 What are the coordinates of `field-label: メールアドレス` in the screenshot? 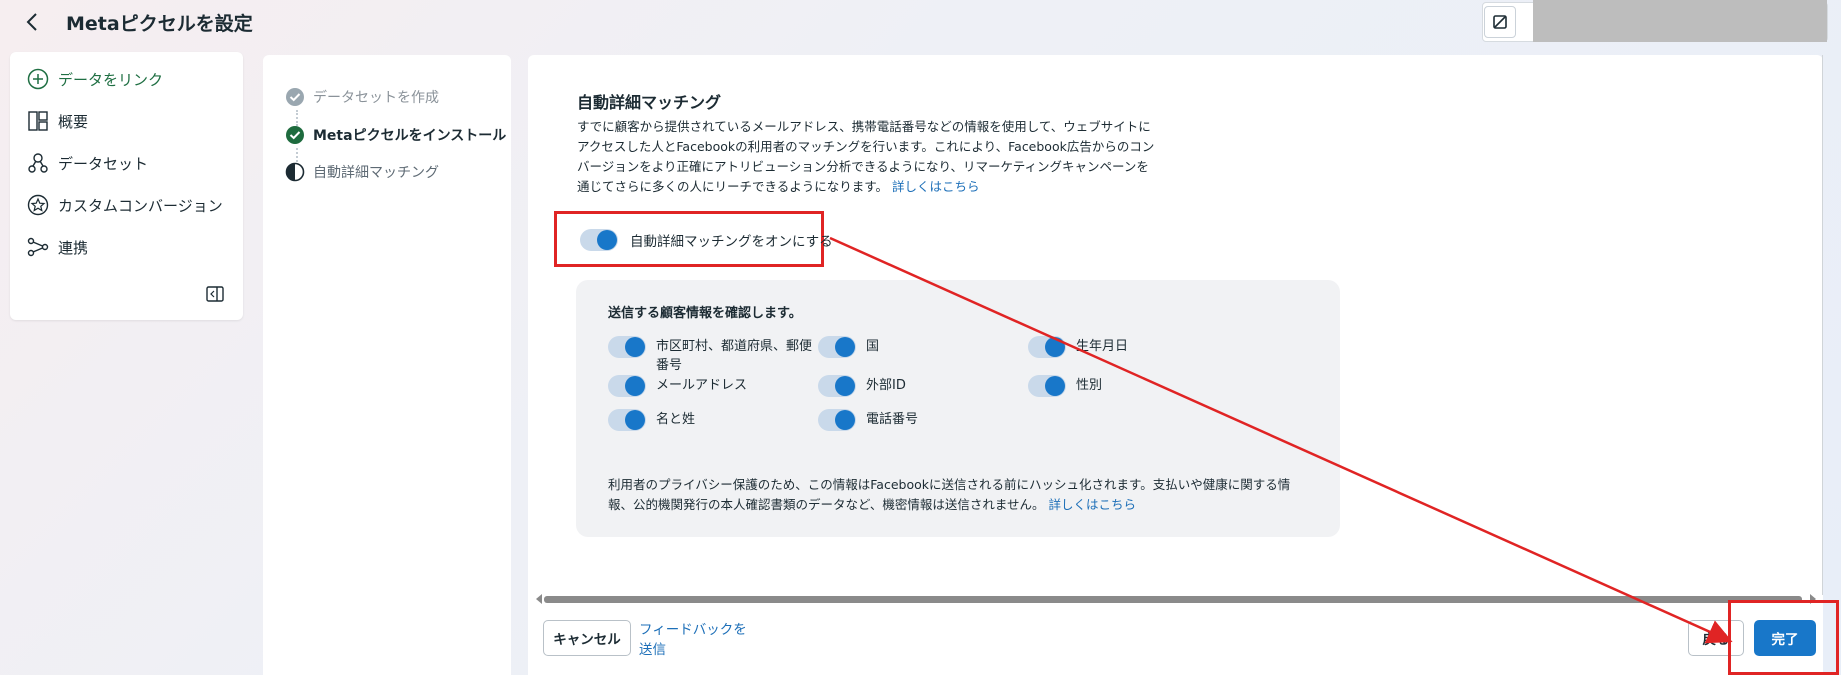 It's located at (702, 385).